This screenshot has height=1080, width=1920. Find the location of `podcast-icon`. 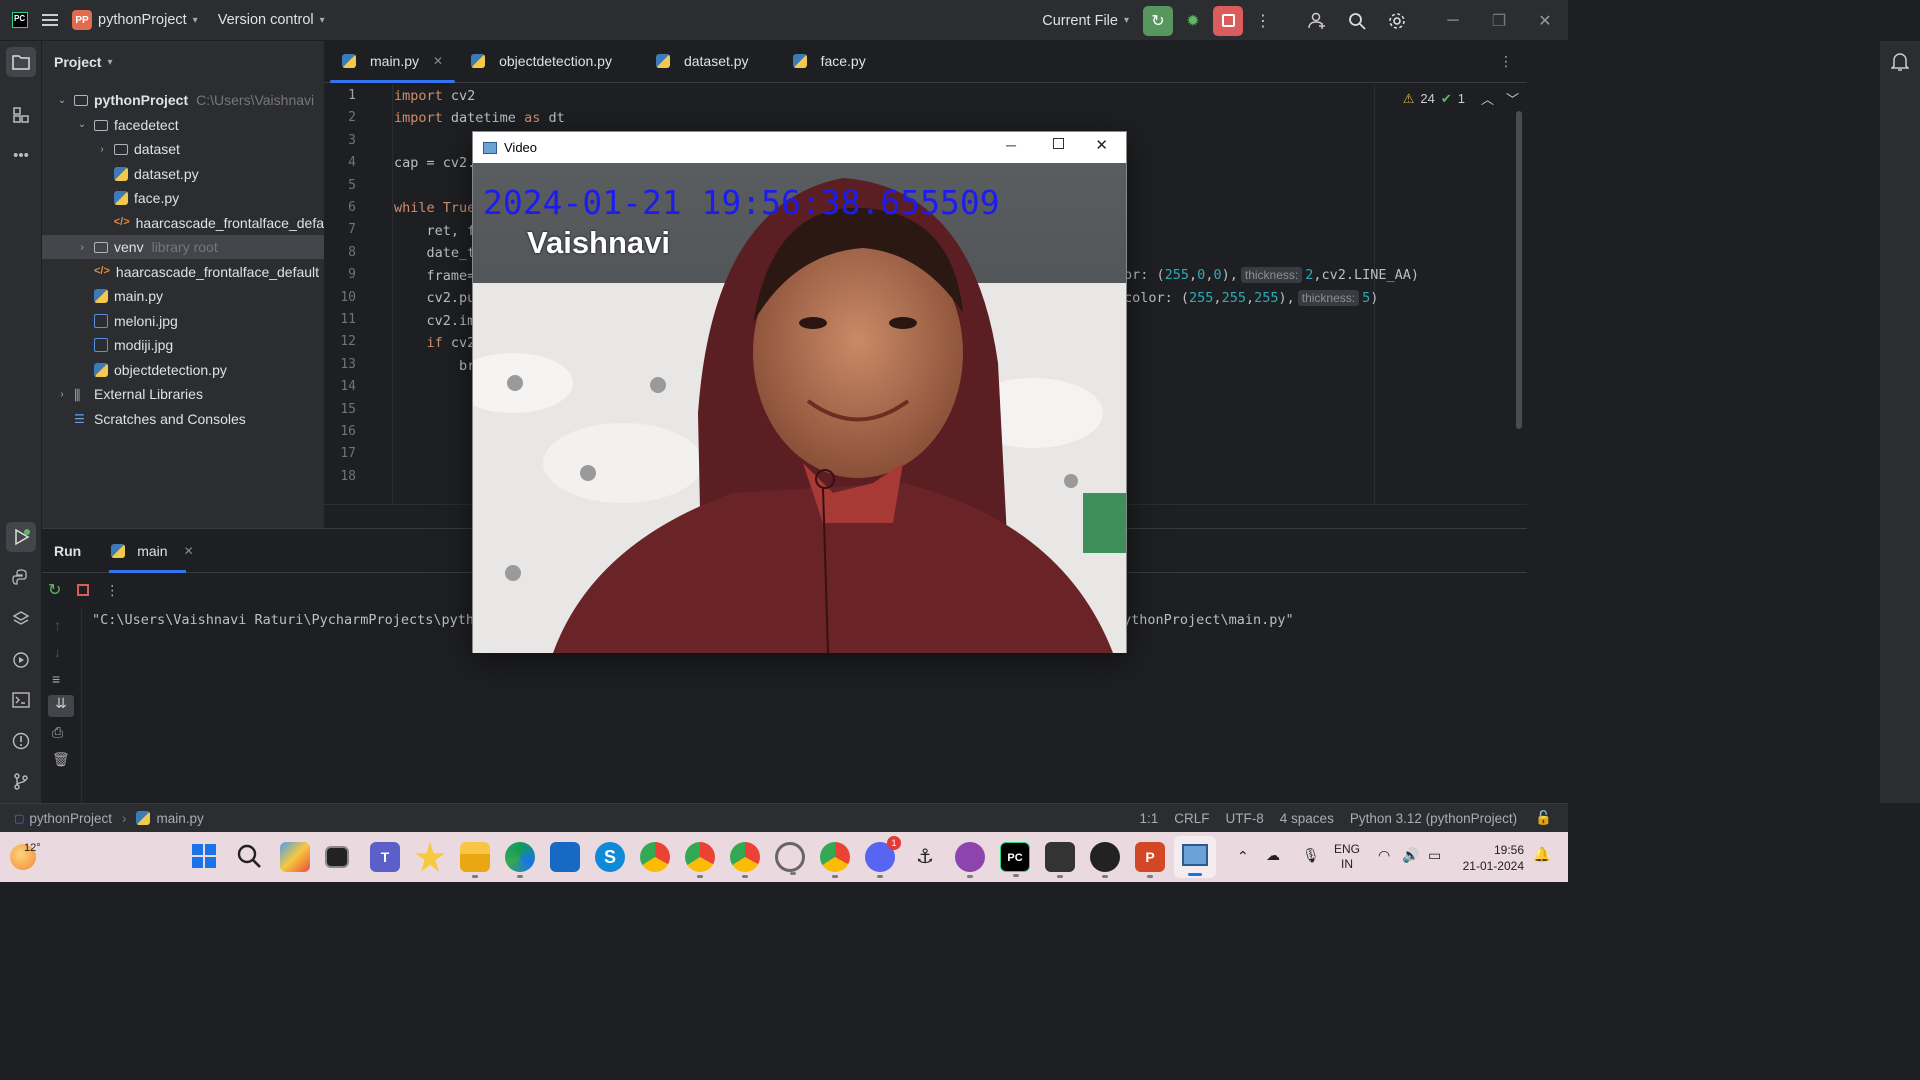

podcast-icon is located at coordinates (970, 860).